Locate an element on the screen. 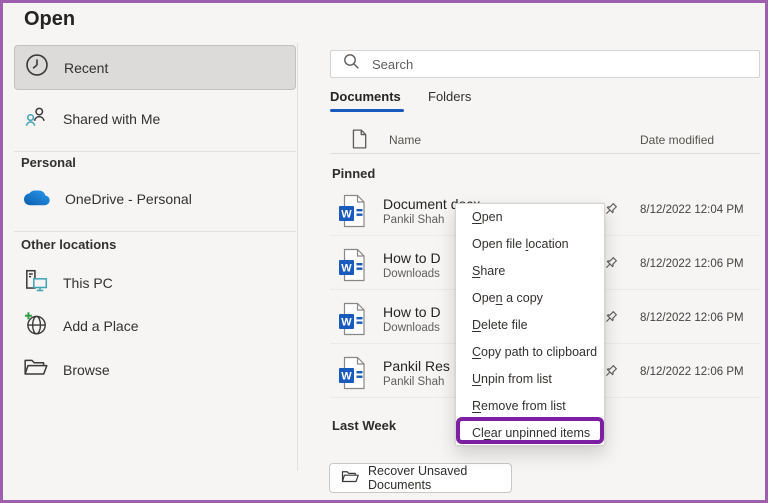  menu-label: D is located at coordinates (477, 325).